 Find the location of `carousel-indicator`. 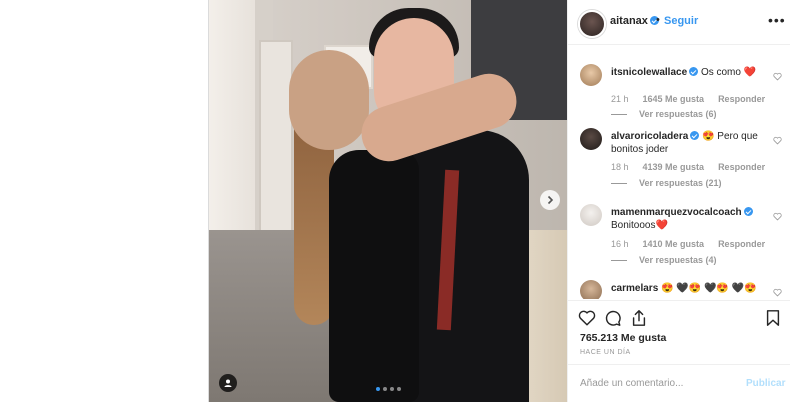

carousel-indicator is located at coordinates (388, 389).